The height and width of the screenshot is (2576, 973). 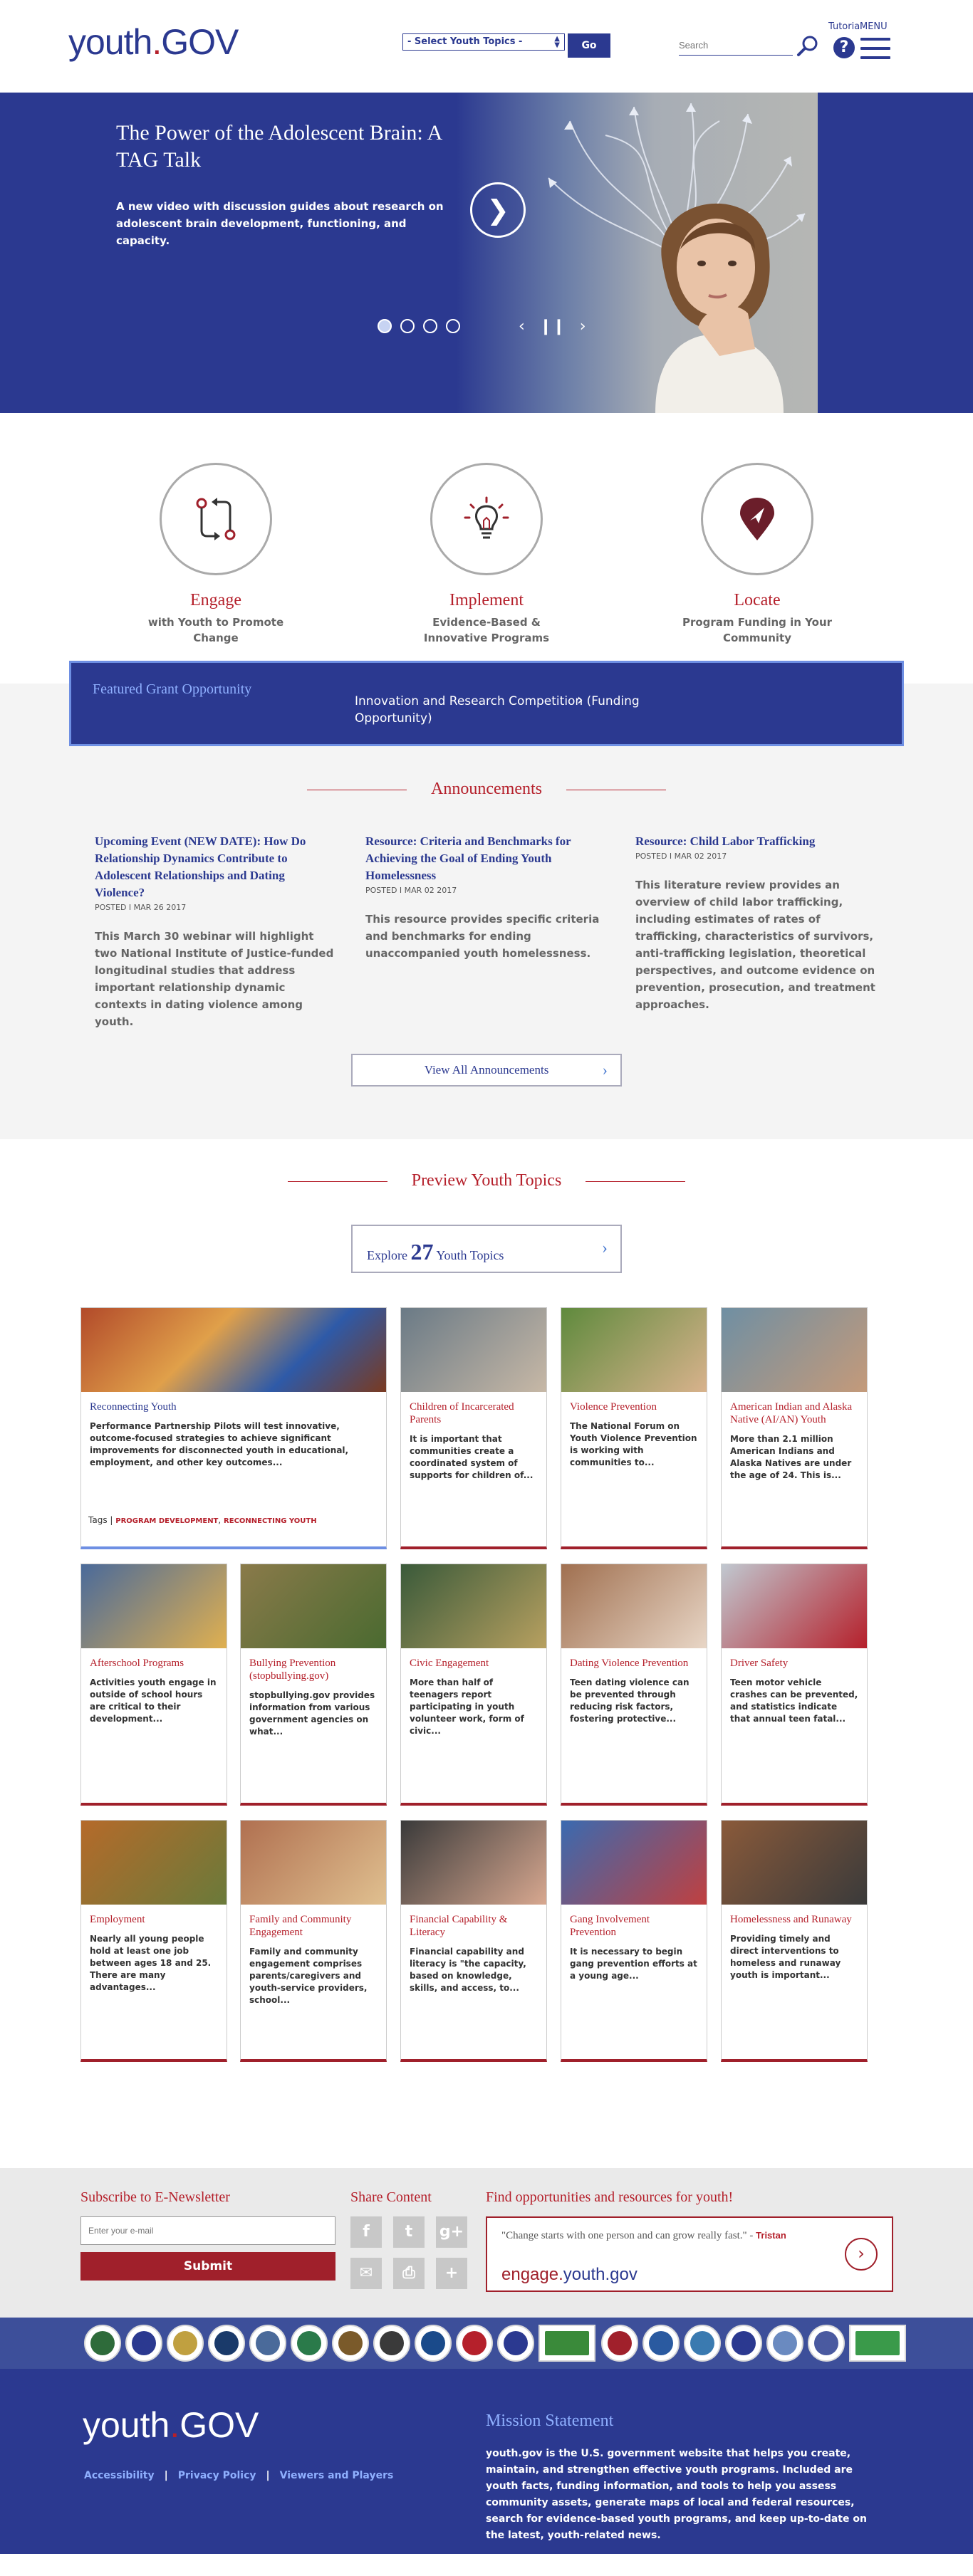 What do you see at coordinates (486, 517) in the screenshot?
I see `lightbulb-icon` at bounding box center [486, 517].